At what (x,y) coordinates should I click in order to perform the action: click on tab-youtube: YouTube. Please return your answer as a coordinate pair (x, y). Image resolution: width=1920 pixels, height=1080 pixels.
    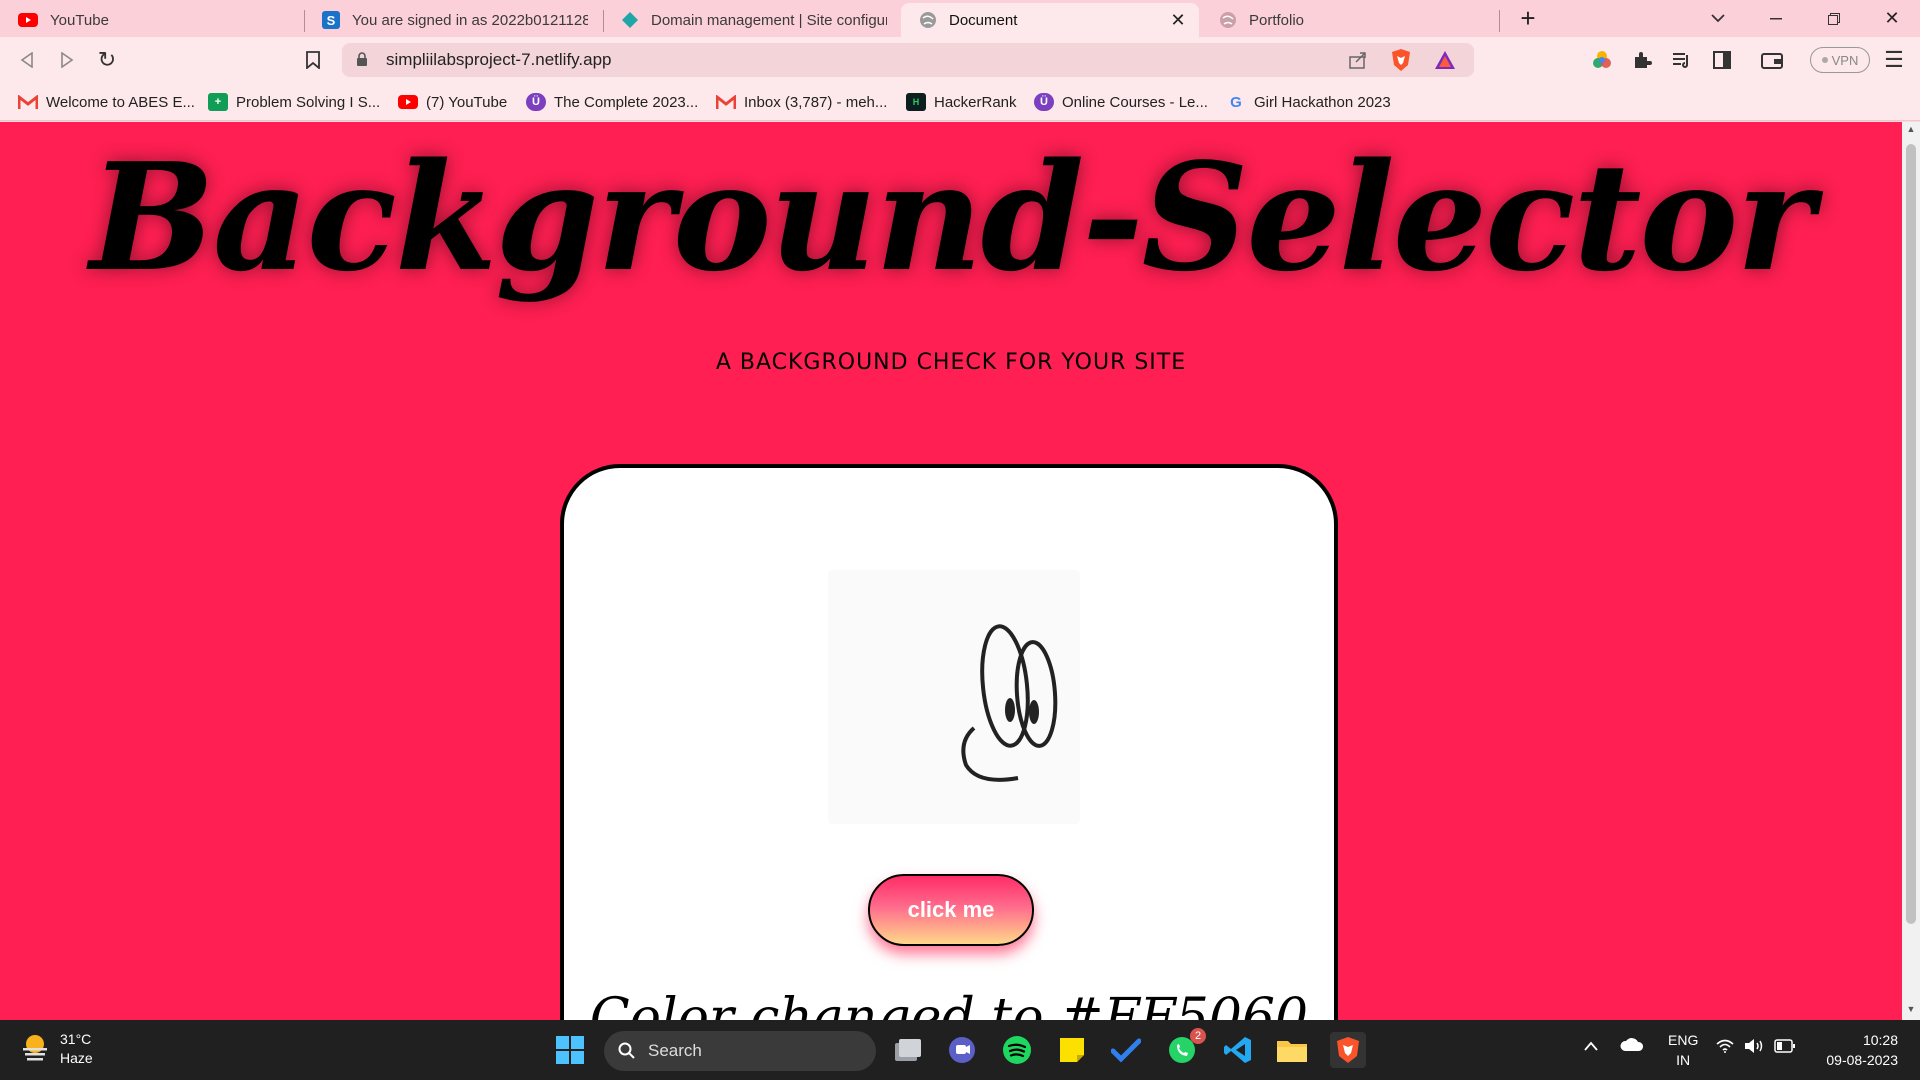
    Looking at the image, I should click on (150, 20).